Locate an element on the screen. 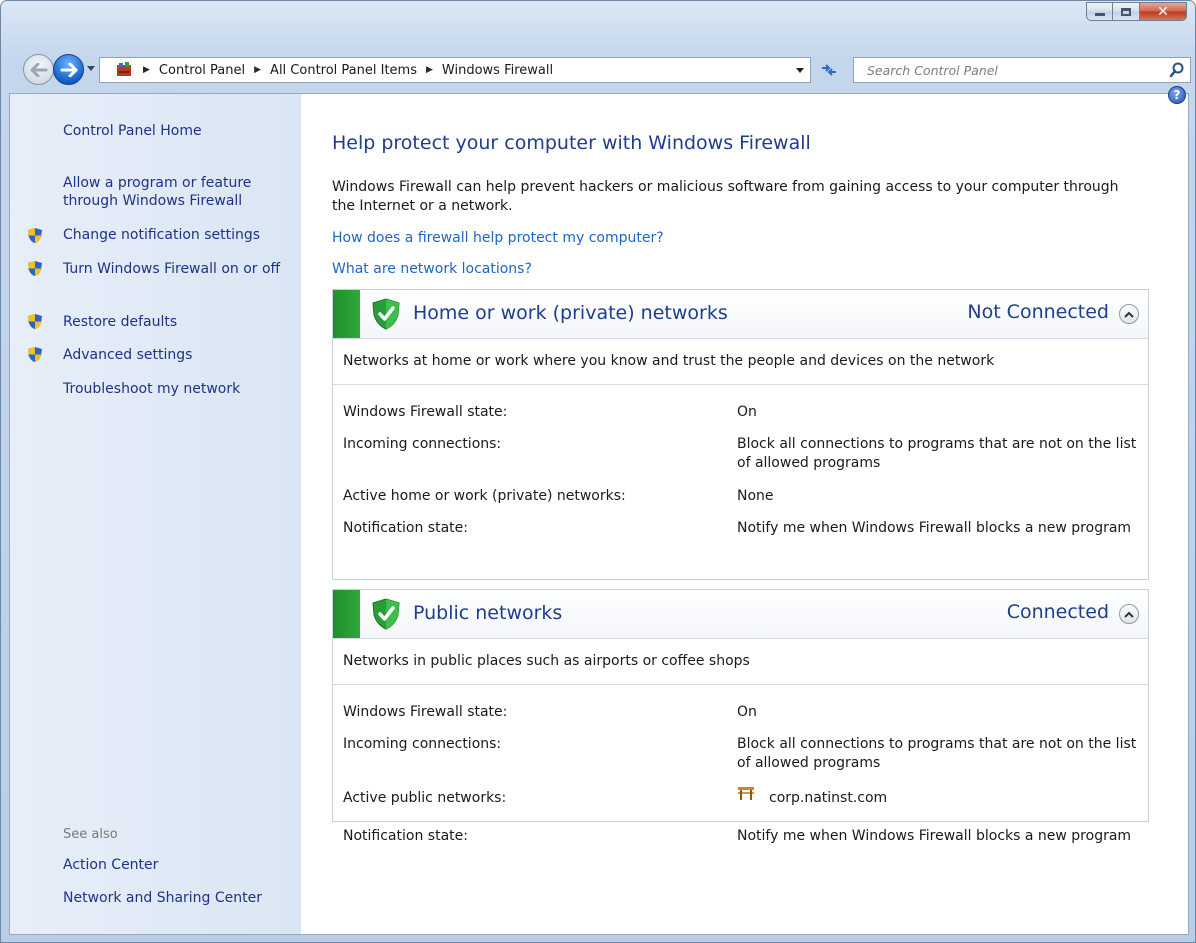  forward-arrow-icon is located at coordinates (68, 69).